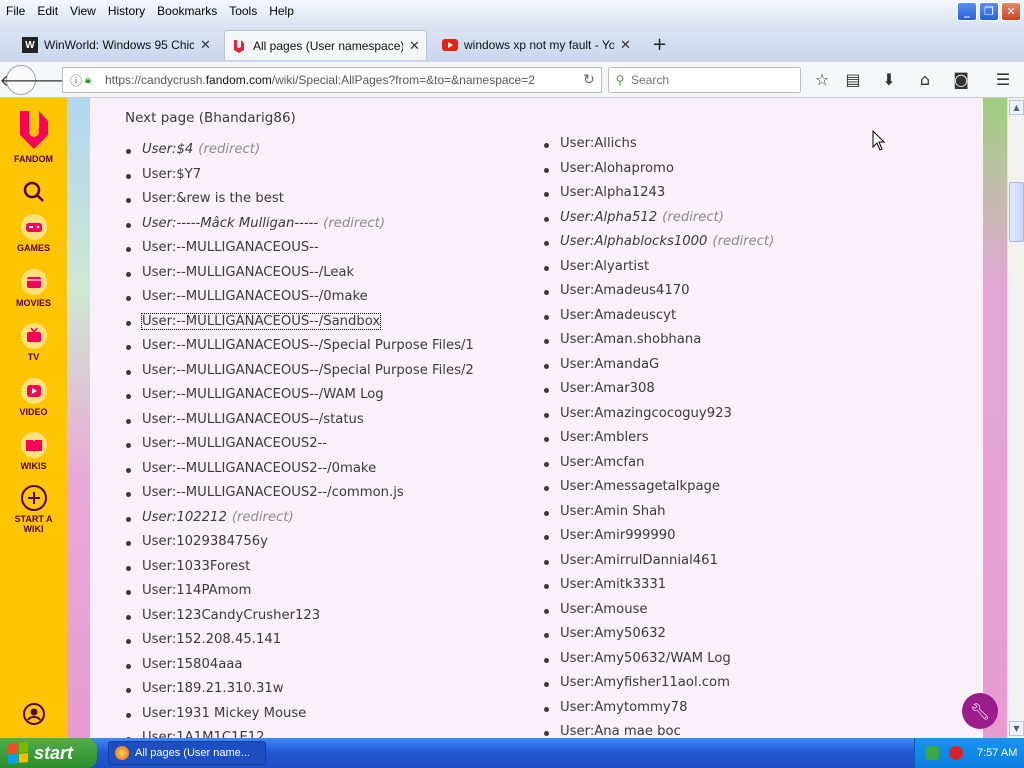  I want to click on fandom-start-wiki: START A WIKI, so click(33, 509).